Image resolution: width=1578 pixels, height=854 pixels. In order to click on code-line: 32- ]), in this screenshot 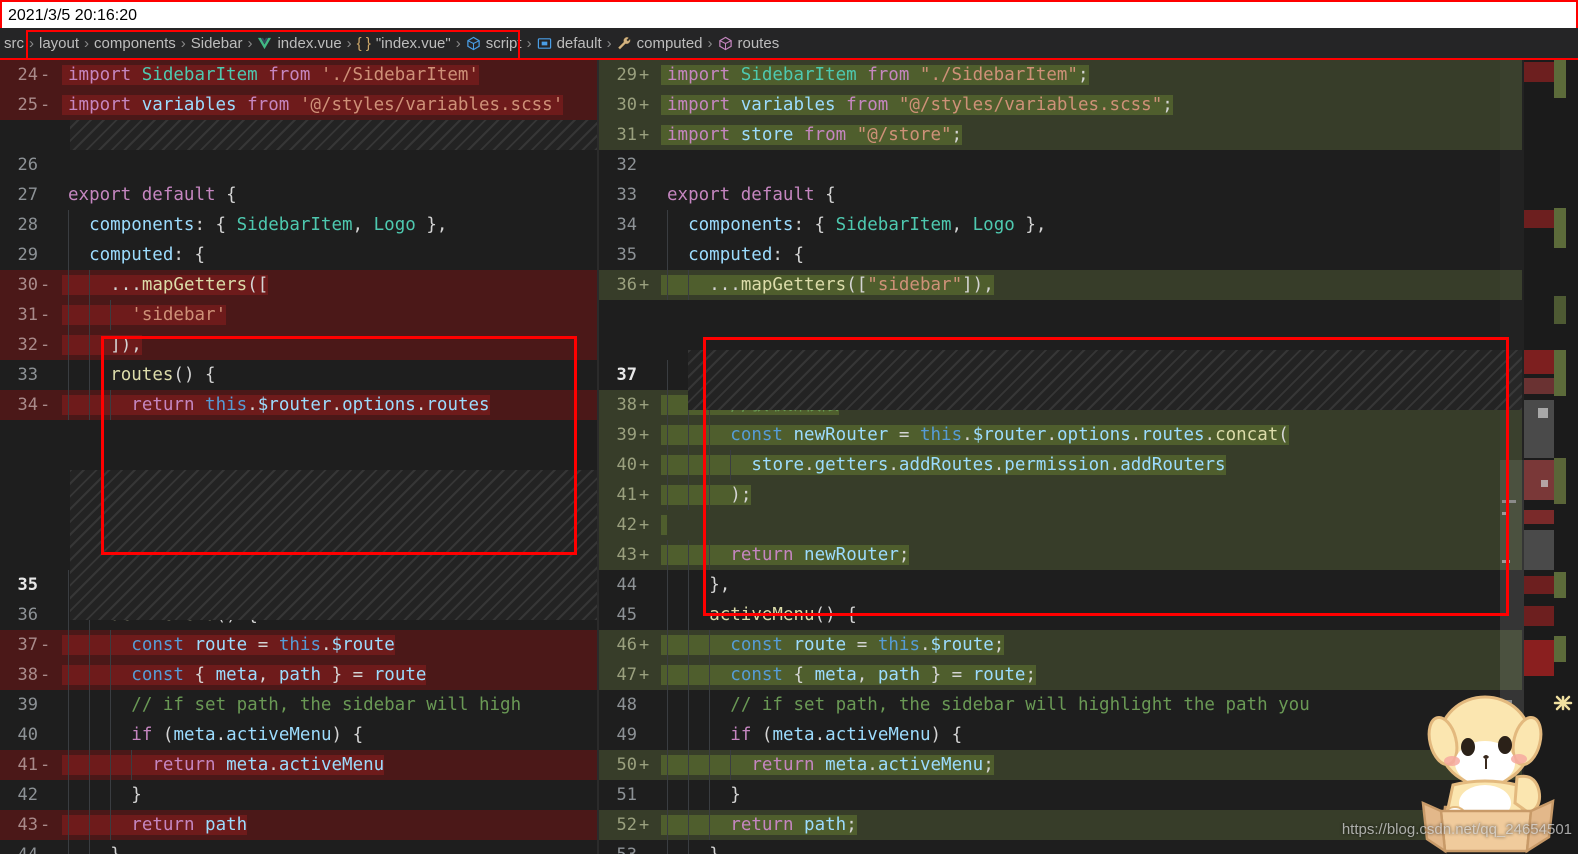, I will do `click(298, 345)`.